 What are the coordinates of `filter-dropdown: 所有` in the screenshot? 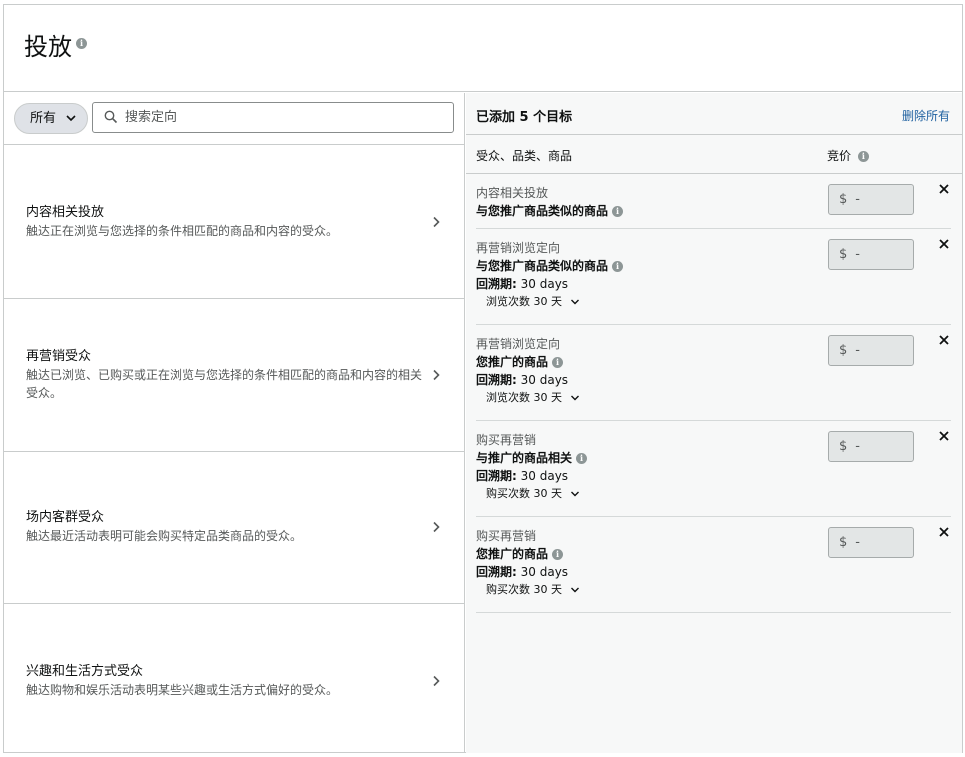 It's located at (51, 118).